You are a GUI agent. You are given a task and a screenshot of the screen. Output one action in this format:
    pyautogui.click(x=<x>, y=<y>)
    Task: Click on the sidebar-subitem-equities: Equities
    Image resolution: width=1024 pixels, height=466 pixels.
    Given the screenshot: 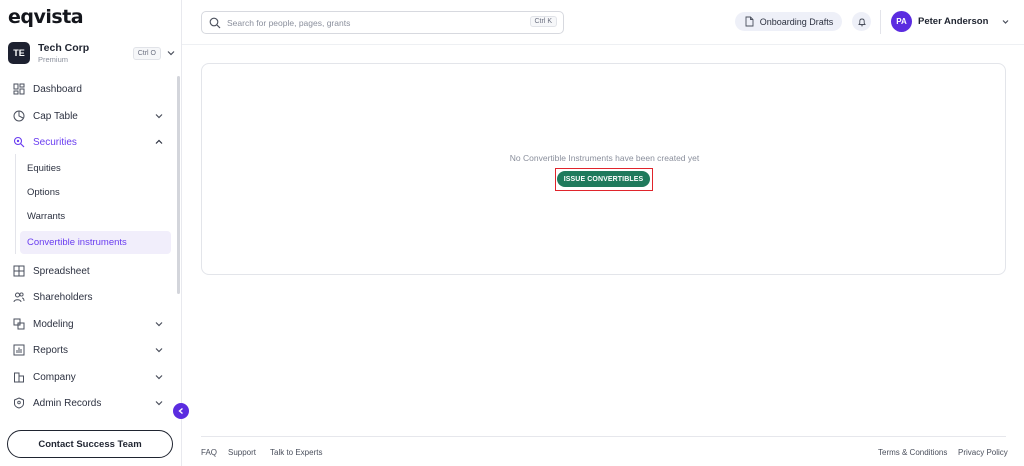 What is the action you would take?
    pyautogui.click(x=95, y=168)
    